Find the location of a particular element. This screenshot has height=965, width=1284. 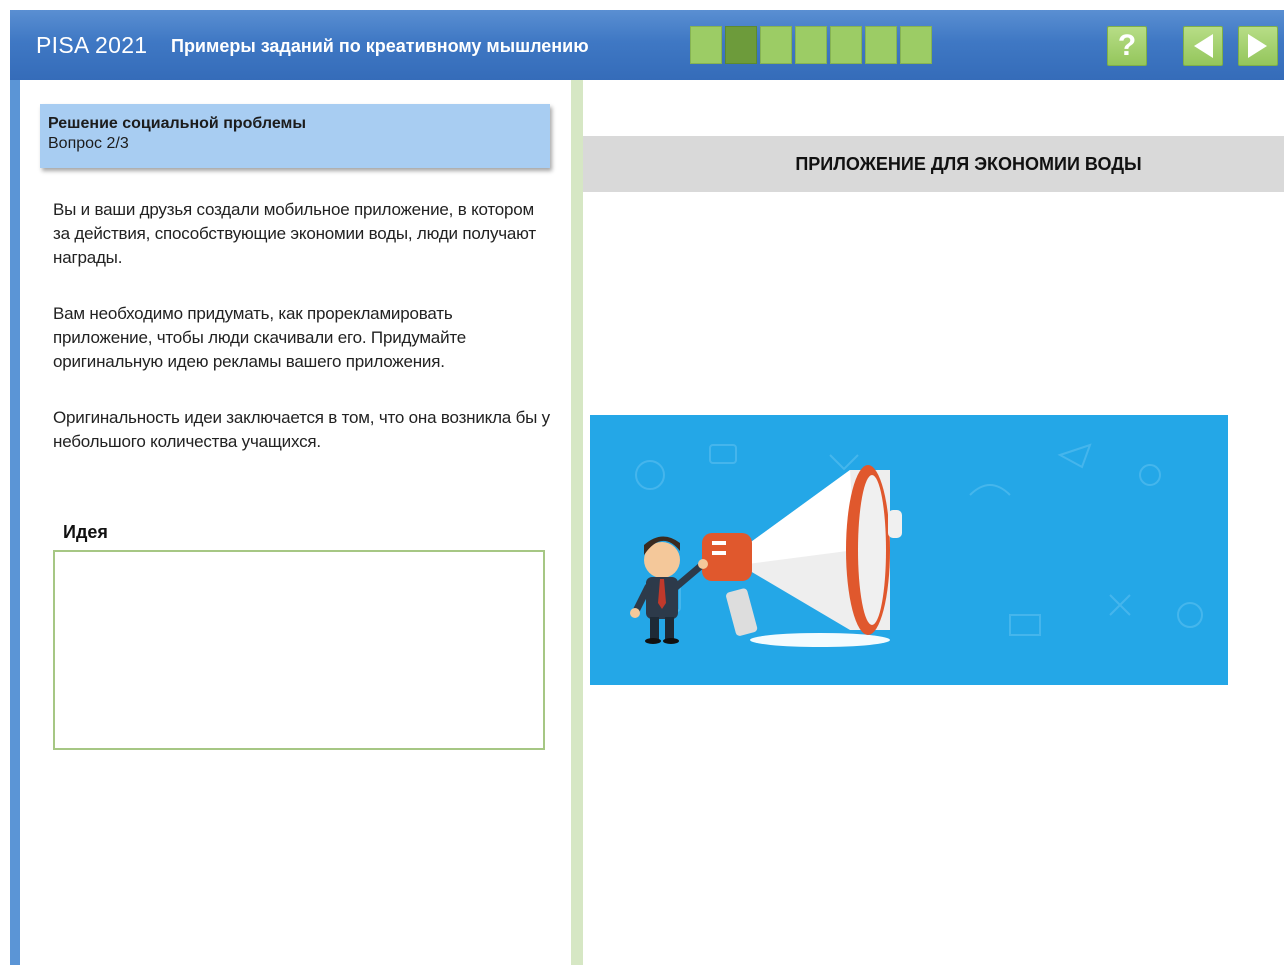

arrow-right-icon is located at coordinates (1257, 46).